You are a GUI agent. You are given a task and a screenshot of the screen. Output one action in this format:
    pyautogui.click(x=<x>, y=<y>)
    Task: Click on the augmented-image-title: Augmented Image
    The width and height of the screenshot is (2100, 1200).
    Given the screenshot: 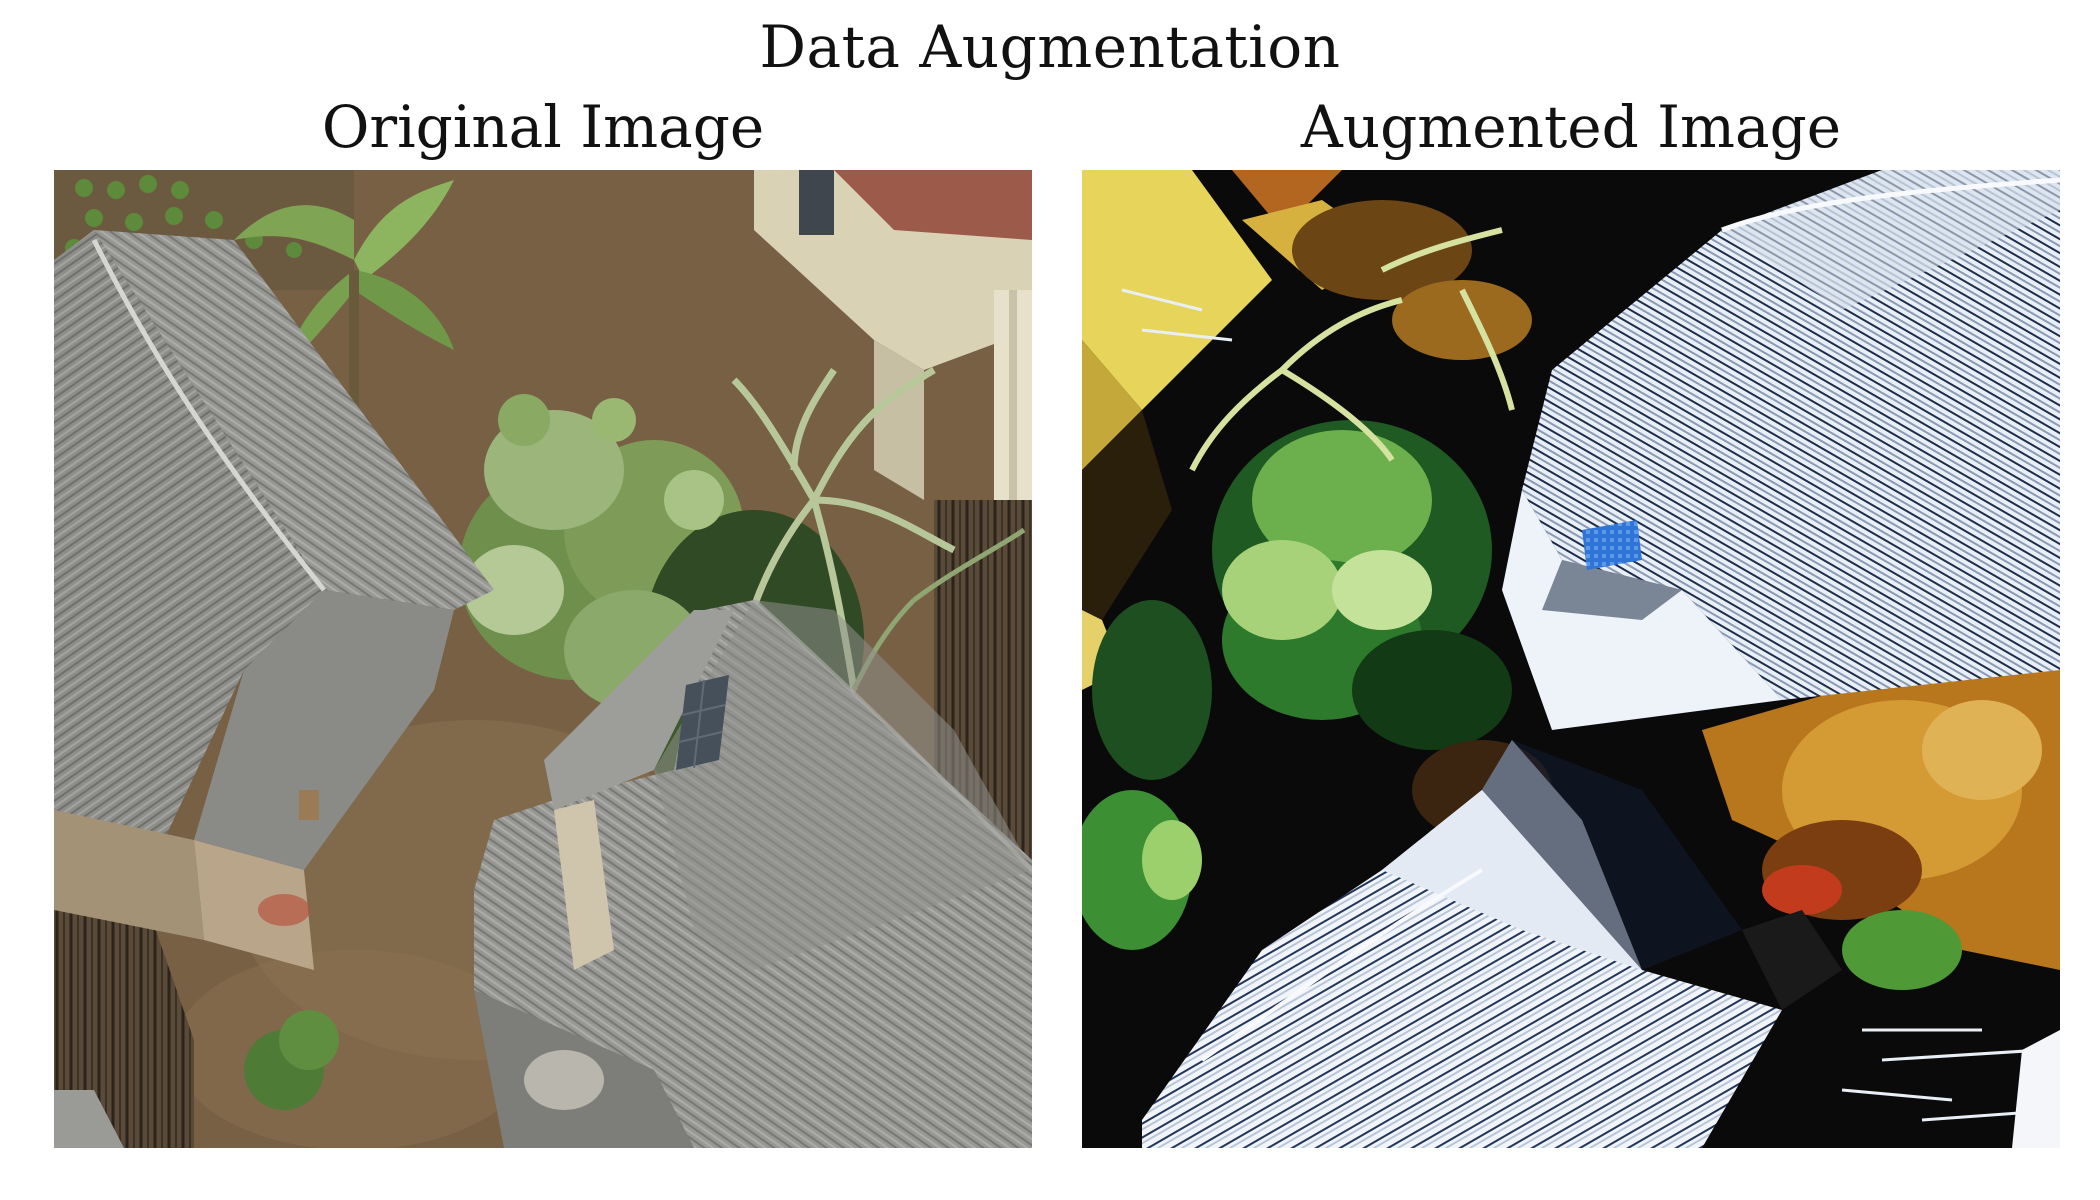 What is the action you would take?
    pyautogui.click(x=1571, y=127)
    